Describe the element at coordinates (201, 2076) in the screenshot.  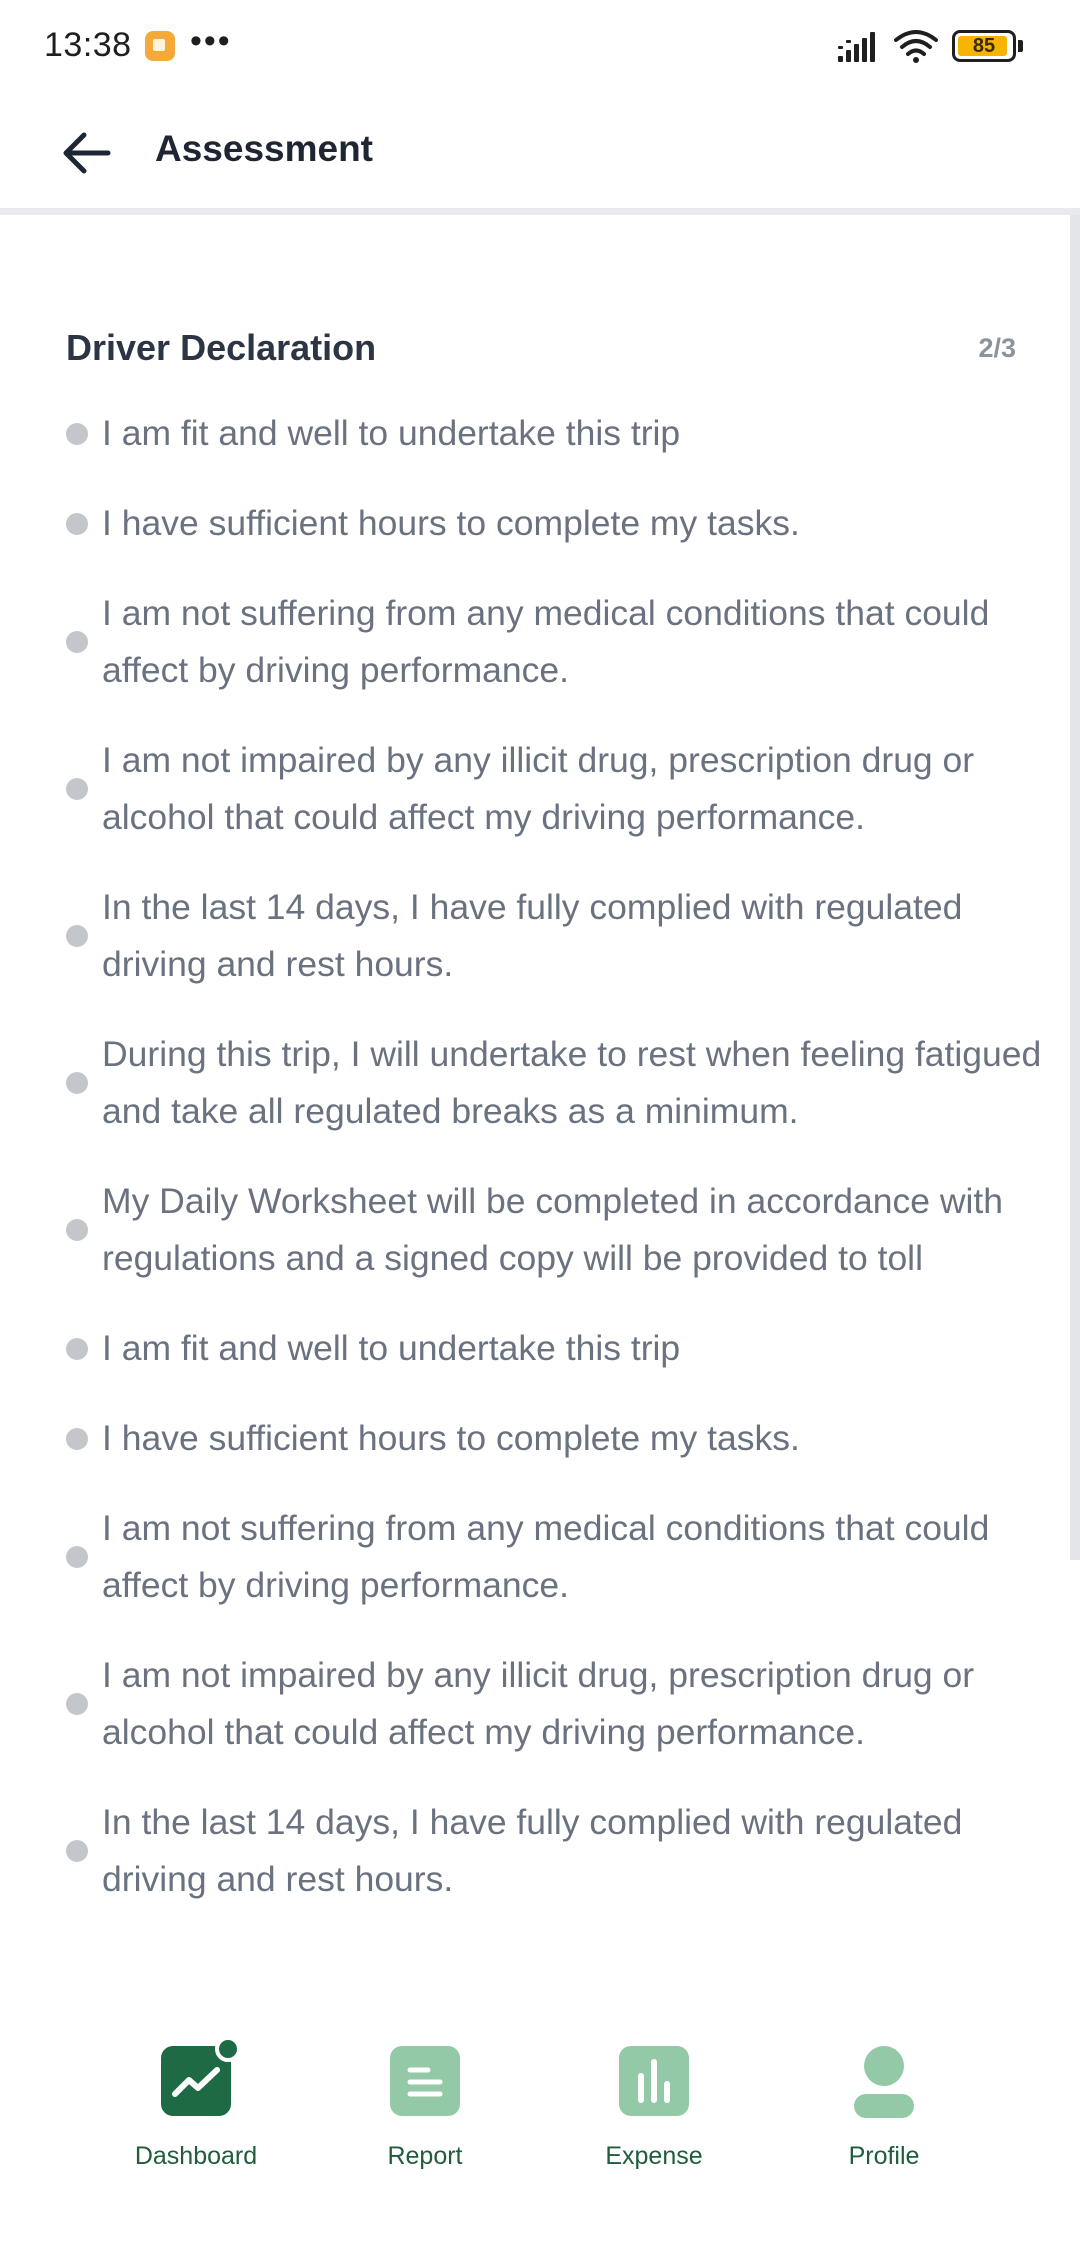
I see `dashboard-icon` at that location.